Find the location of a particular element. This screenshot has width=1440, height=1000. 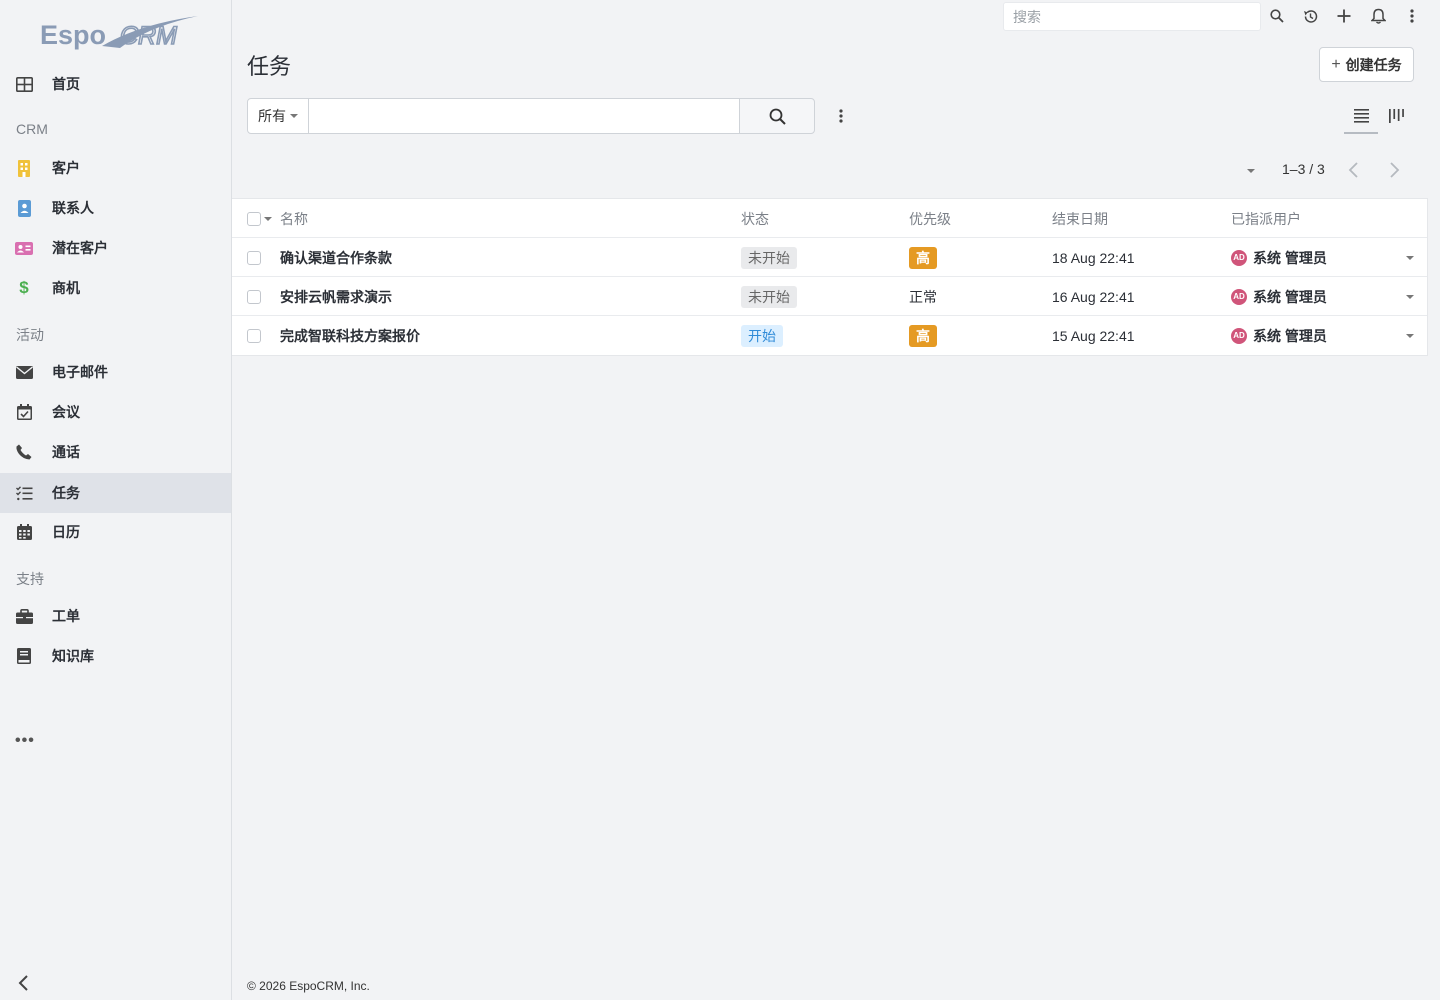

sidebar-item-label: 会议 is located at coordinates (66, 412).